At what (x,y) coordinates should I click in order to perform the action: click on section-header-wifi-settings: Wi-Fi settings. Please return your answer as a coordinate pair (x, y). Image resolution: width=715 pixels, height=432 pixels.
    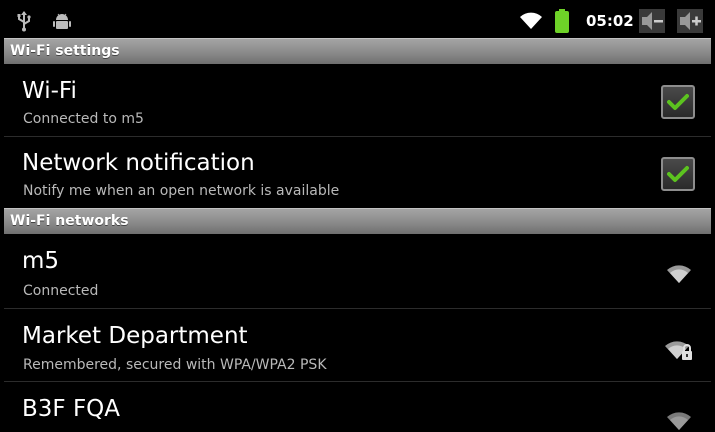
    Looking at the image, I should click on (357, 51).